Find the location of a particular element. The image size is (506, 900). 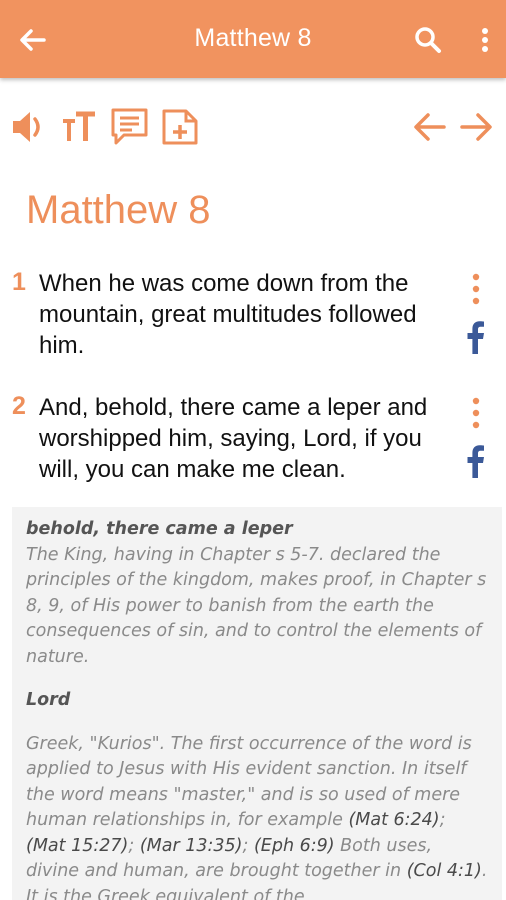

search-icon is located at coordinates (428, 40).